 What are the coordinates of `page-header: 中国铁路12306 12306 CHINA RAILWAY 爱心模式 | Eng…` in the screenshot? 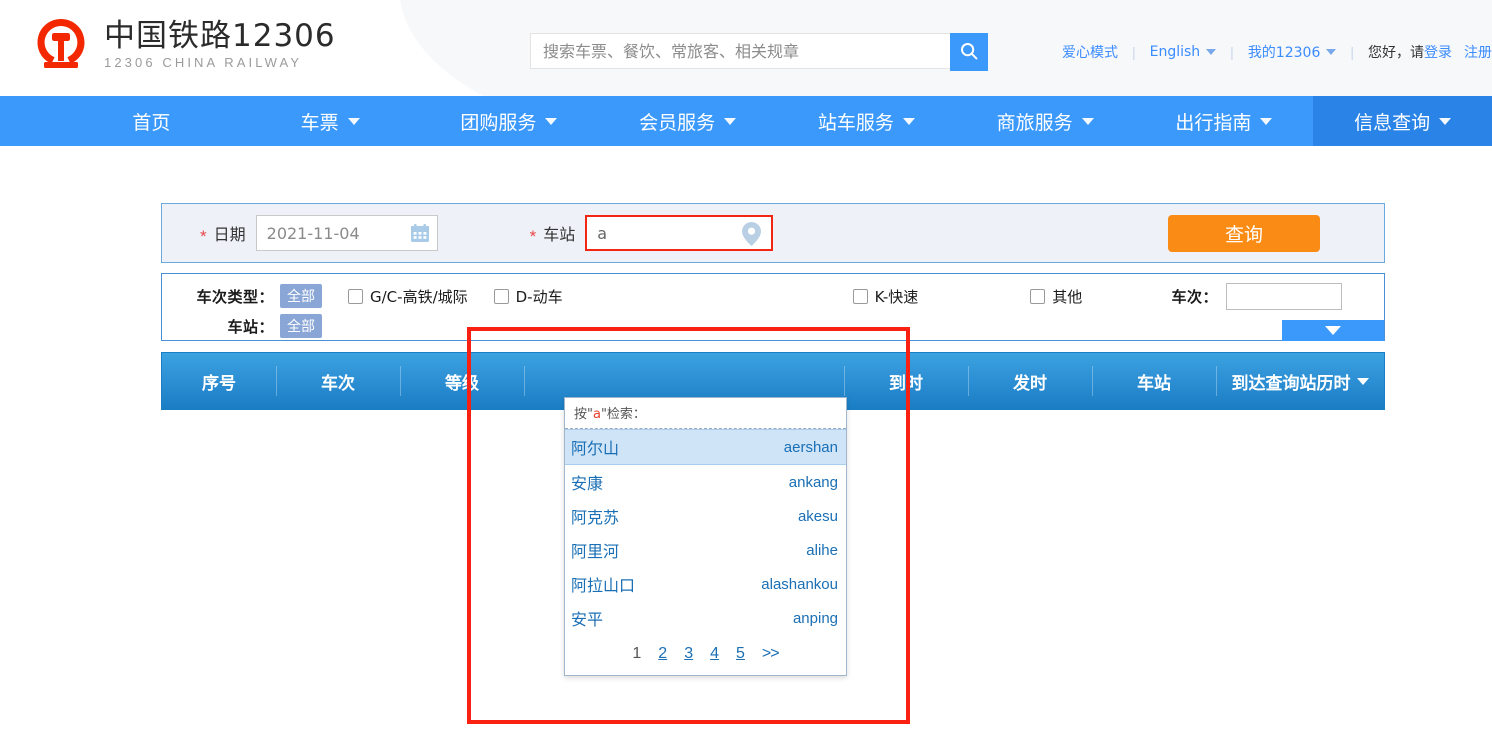 It's located at (746, 48).